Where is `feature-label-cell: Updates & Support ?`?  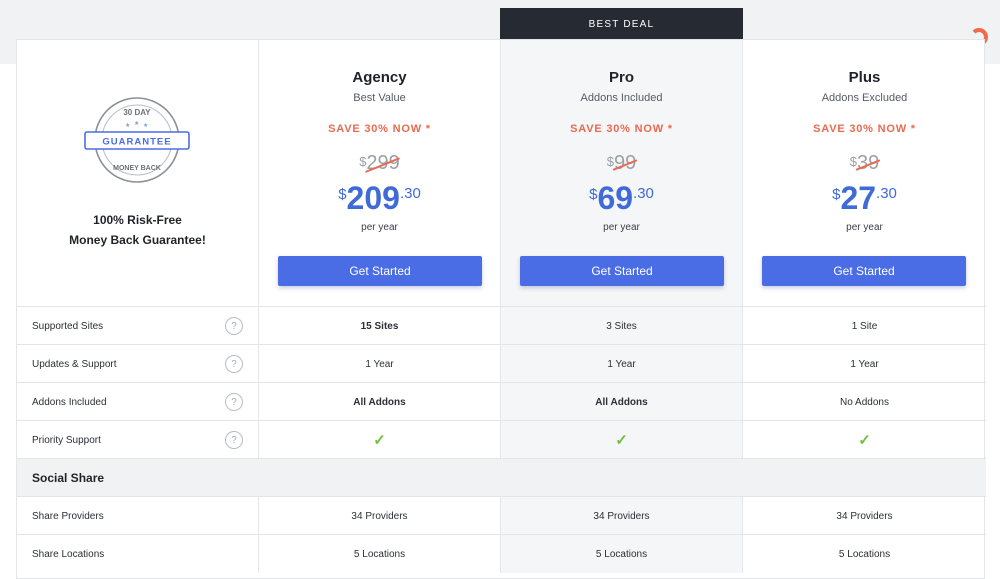
feature-label-cell: Updates & Support ? is located at coordinates (138, 364).